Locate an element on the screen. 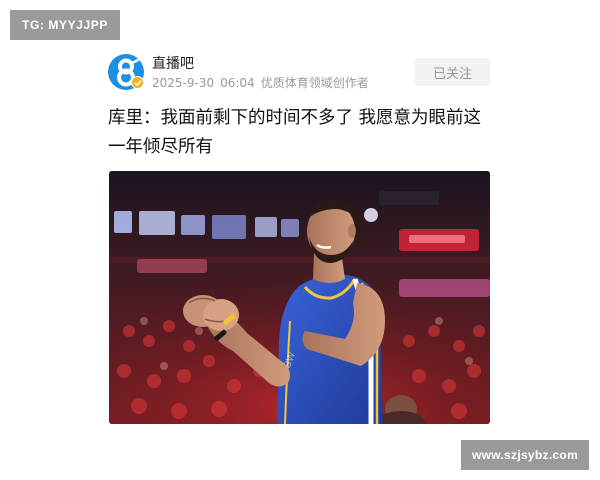 The image size is (600, 480). verified-badge-icon is located at coordinates (137, 82).